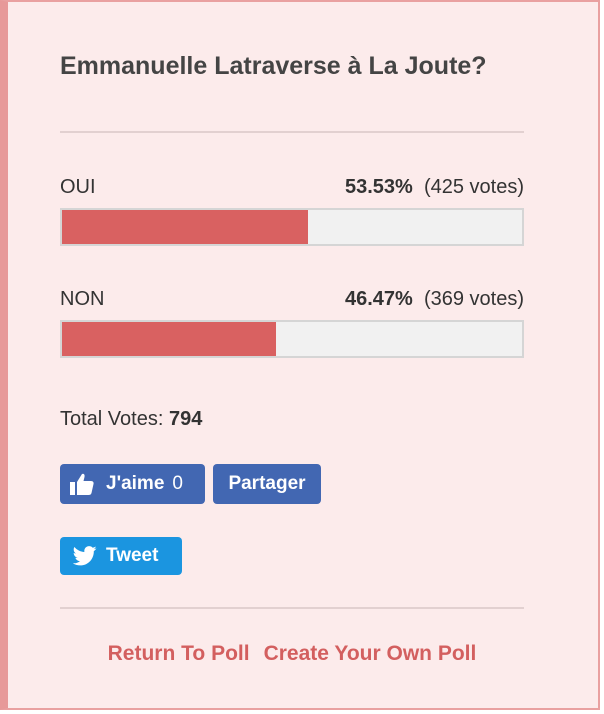 Image resolution: width=604 pixels, height=714 pixels. I want to click on option-label: NON, so click(82, 299).